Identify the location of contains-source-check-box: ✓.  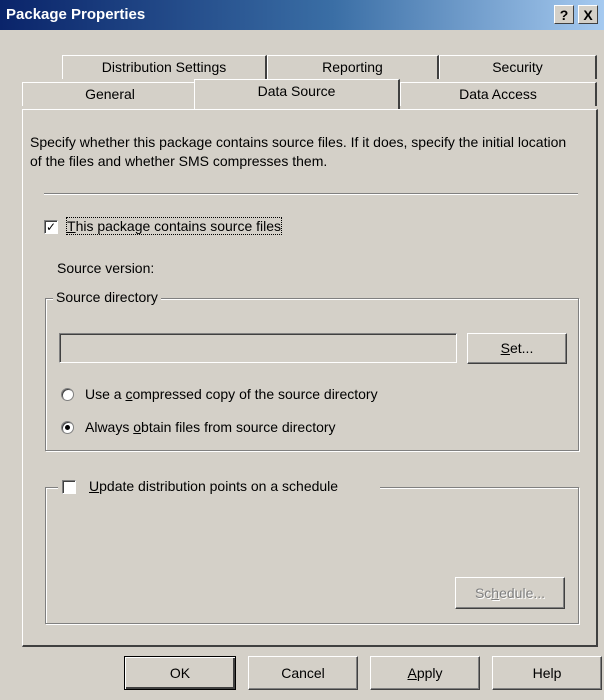
(51, 227).